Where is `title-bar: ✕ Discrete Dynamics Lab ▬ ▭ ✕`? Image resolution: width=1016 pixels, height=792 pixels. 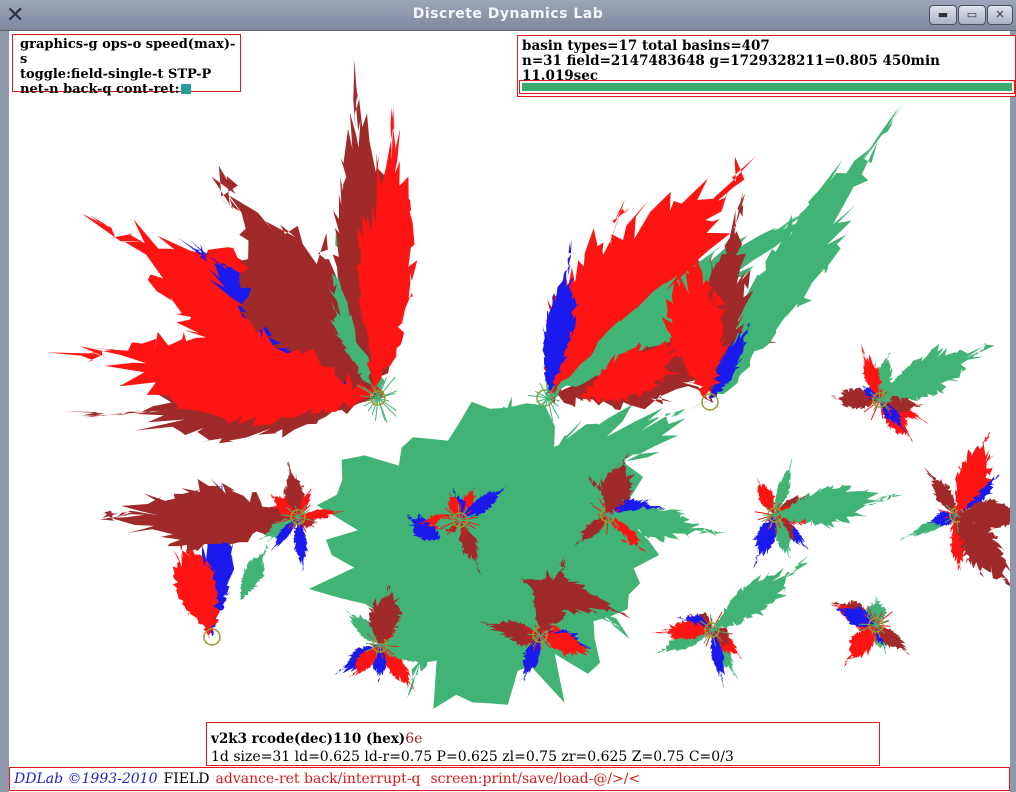
title-bar: ✕ Discrete Dynamics Lab ▬ ▭ ✕ is located at coordinates (508, 15).